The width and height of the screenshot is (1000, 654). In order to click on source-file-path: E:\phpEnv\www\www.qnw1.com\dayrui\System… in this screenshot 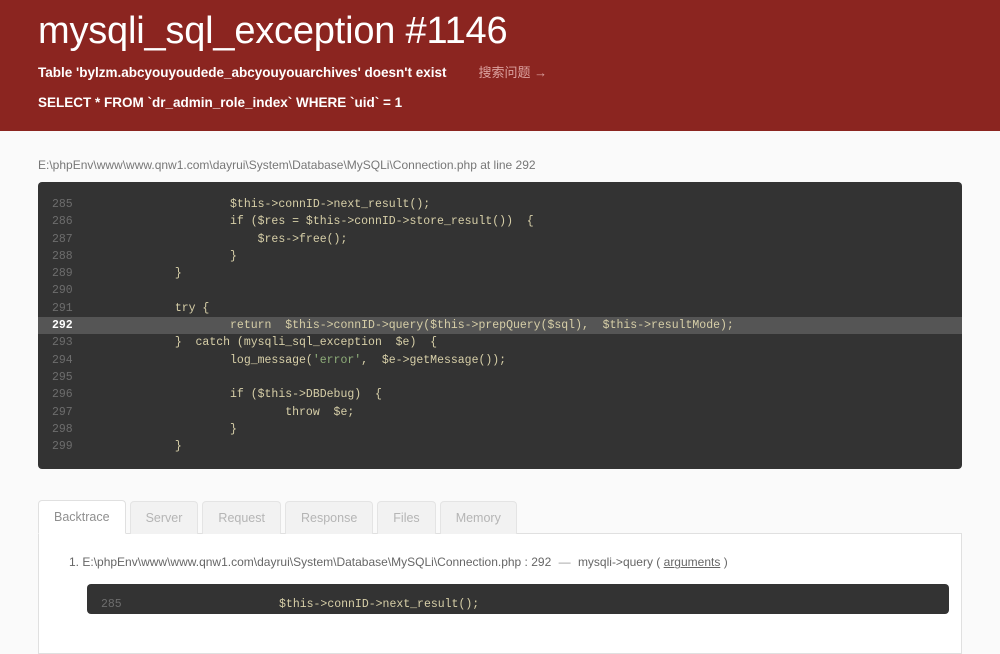, I will do `click(287, 165)`.